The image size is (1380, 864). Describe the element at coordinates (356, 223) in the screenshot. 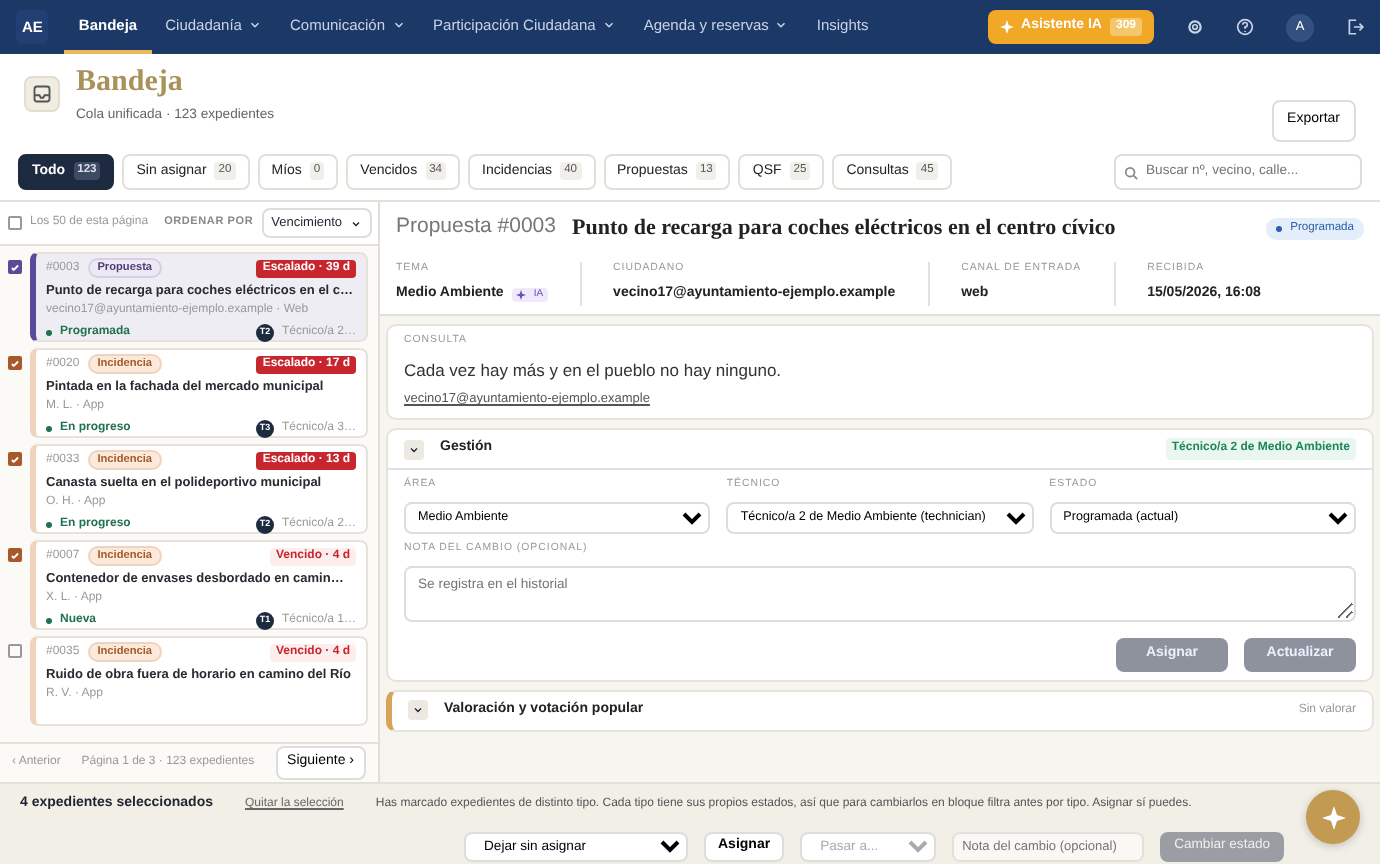

I see `chevron-down-icon` at that location.